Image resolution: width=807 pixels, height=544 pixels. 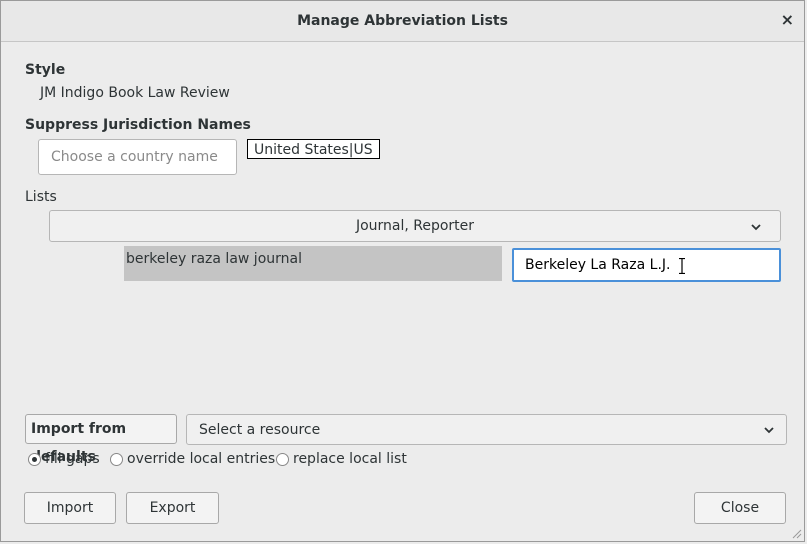 I want to click on radio-replace-local, so click(x=282, y=459).